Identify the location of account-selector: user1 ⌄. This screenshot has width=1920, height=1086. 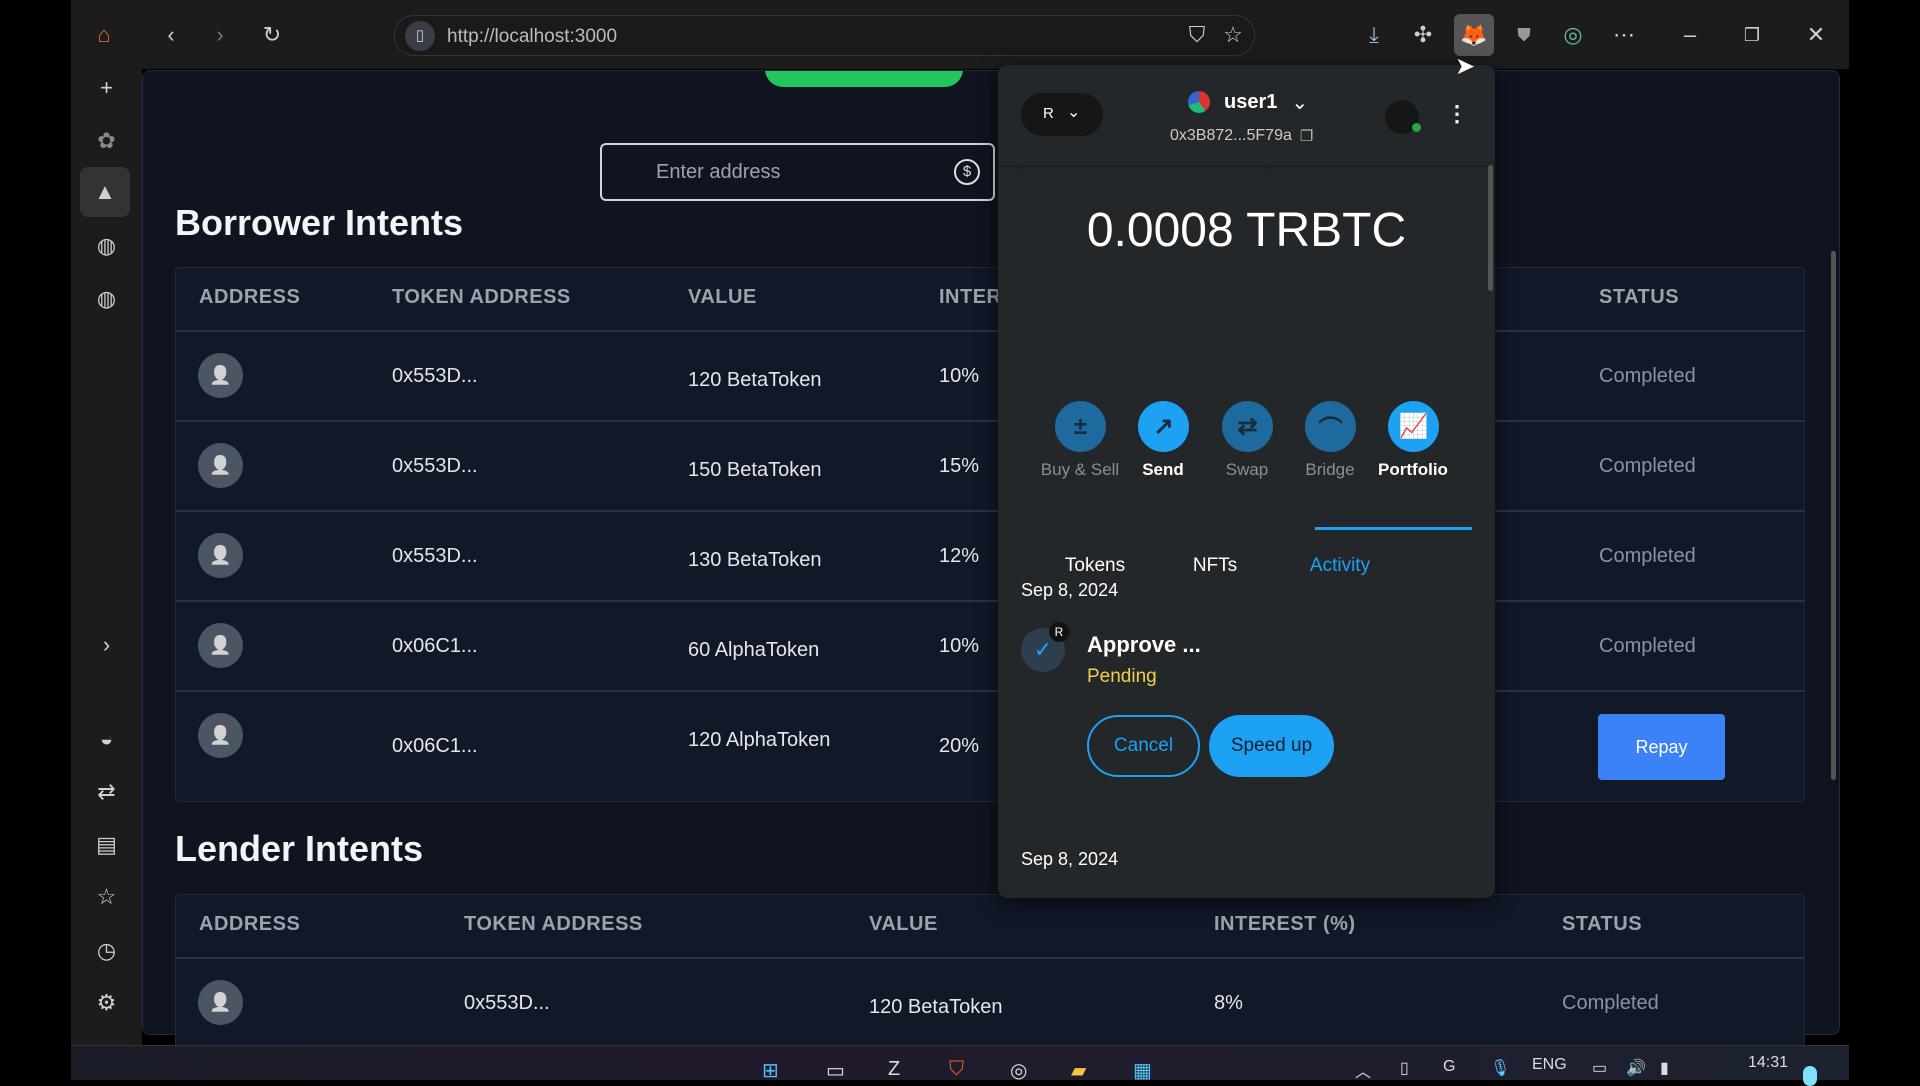
(1248, 102).